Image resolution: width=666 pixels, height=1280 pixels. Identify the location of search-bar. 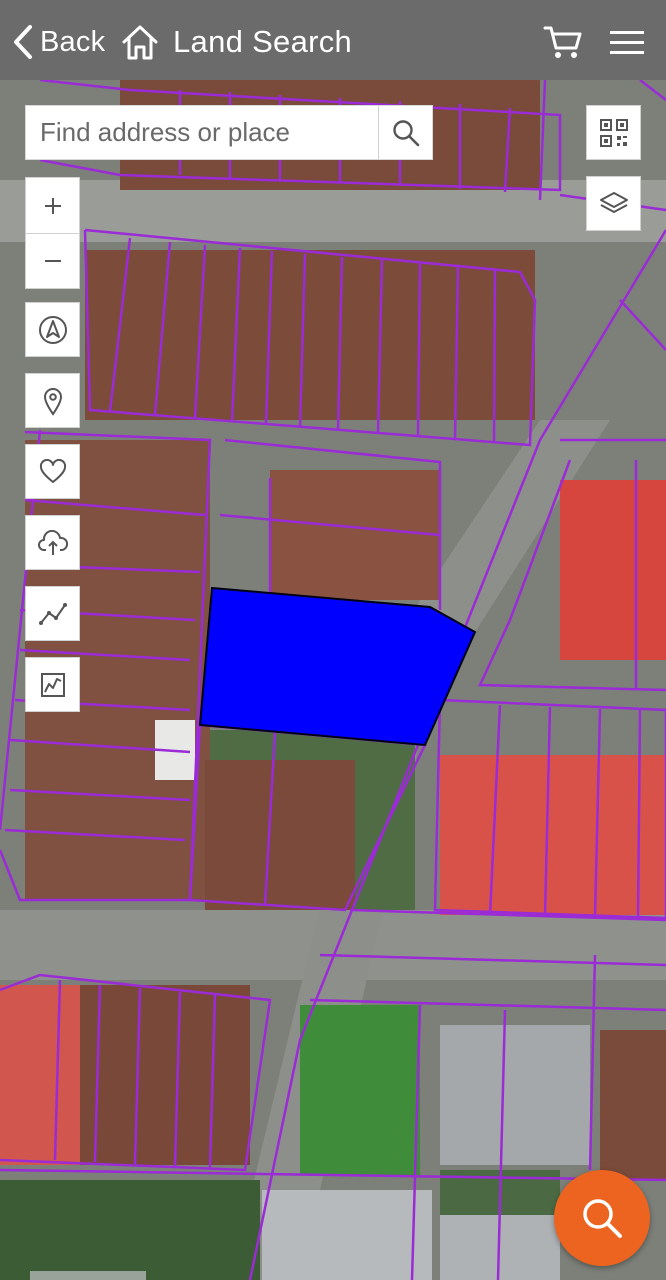
(229, 132).